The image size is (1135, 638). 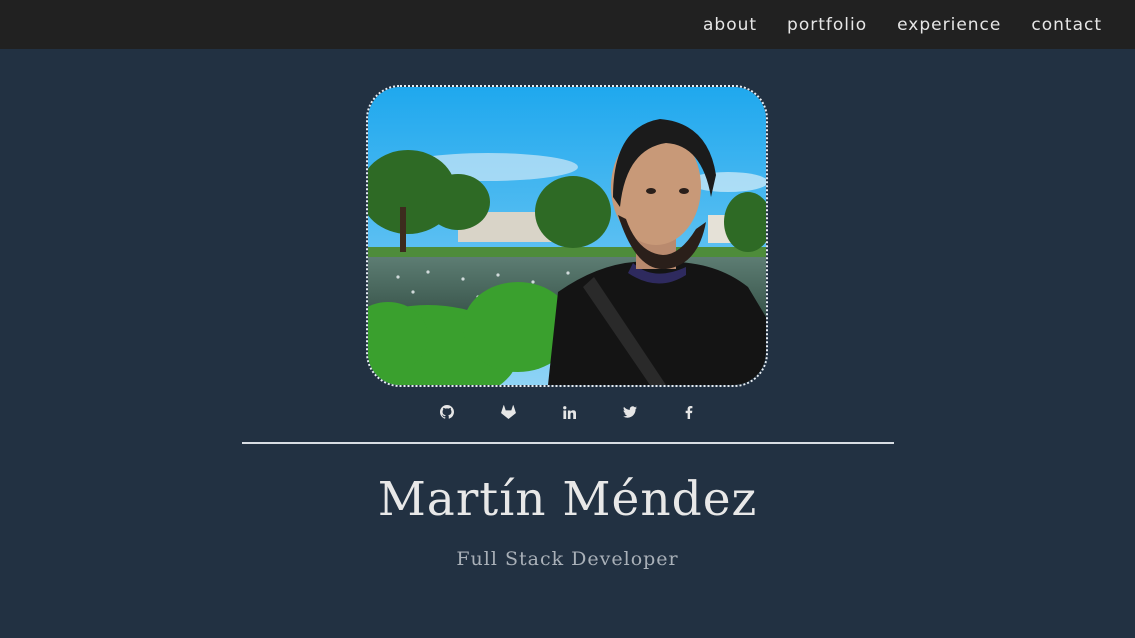 What do you see at coordinates (567, 559) in the screenshot?
I see `profile-title: Full Stack Developer` at bounding box center [567, 559].